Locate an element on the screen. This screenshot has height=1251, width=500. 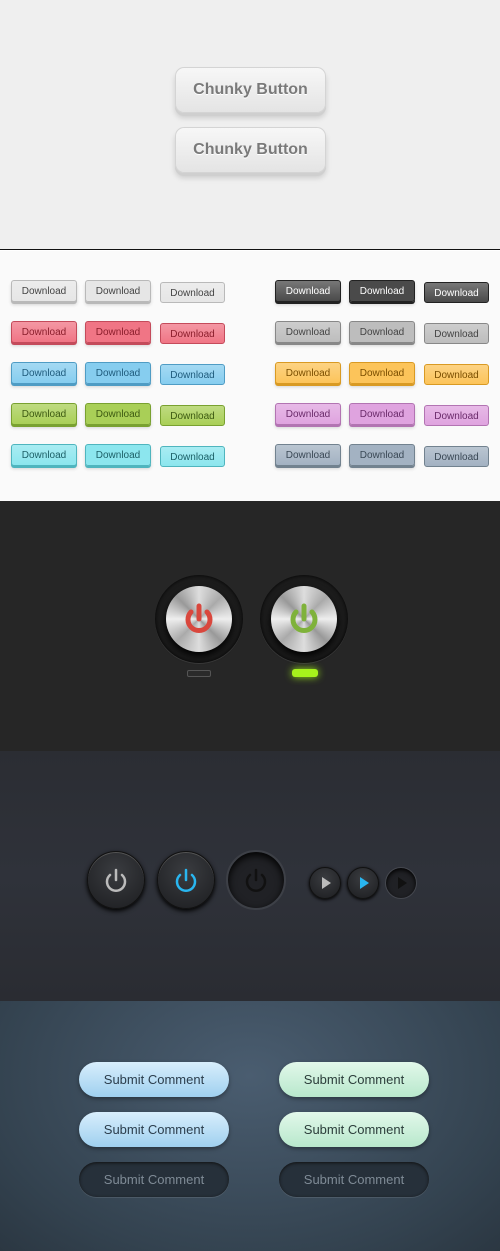
power-button-pressed is located at coordinates (256, 880).